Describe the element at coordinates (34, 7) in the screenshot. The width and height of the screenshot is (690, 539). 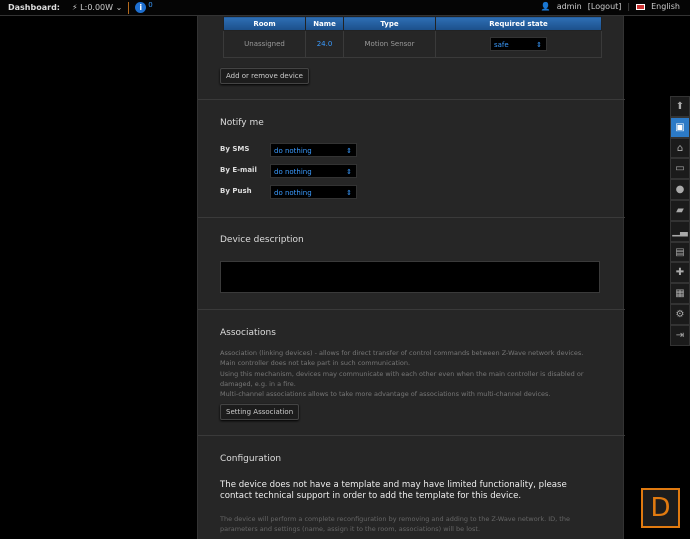
I see `dashboard-label: Dashboard:` at that location.